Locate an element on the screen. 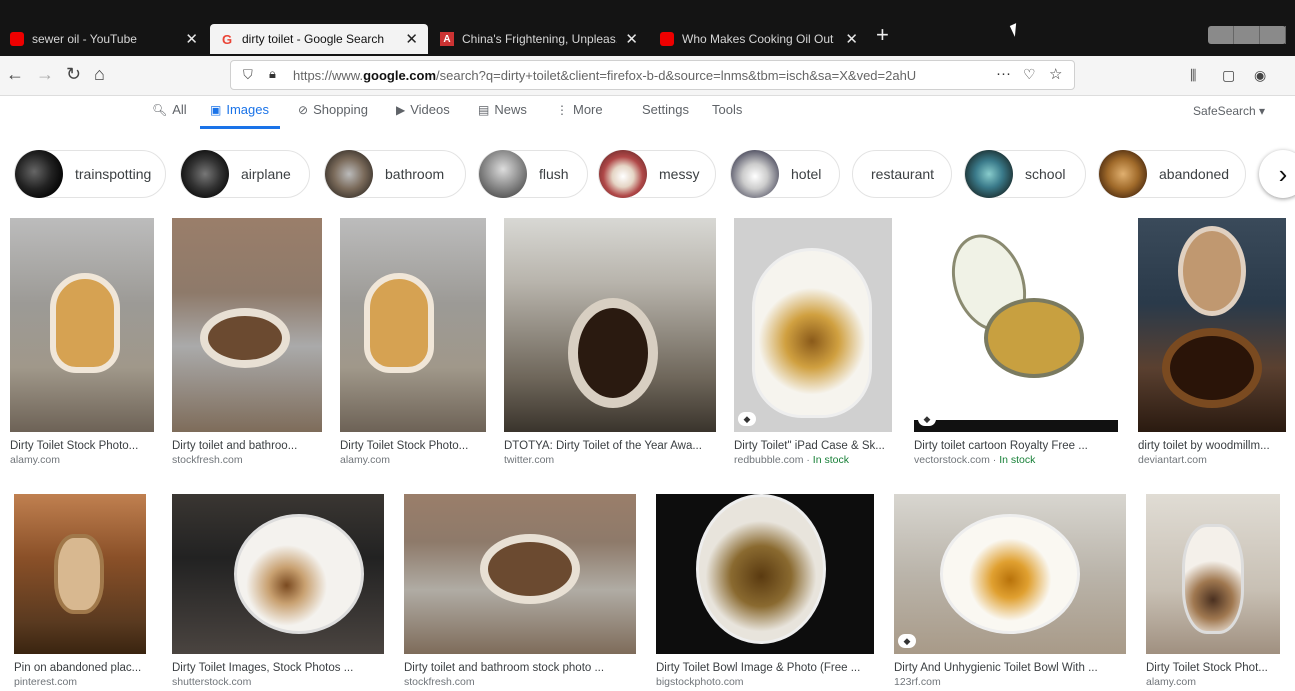  google-icon: G is located at coordinates (227, 39).